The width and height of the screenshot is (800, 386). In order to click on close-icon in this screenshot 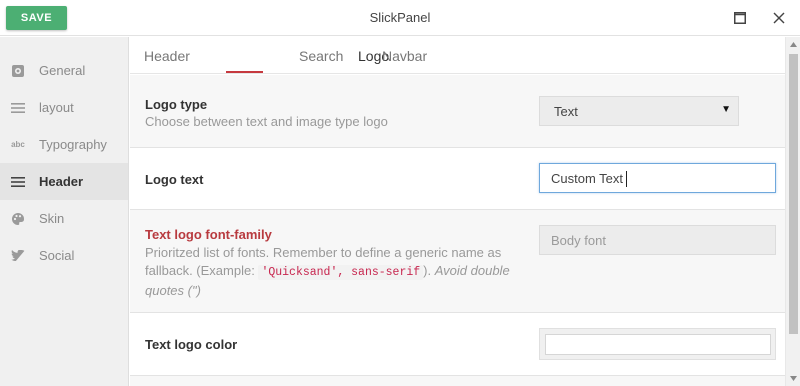, I will do `click(779, 18)`.